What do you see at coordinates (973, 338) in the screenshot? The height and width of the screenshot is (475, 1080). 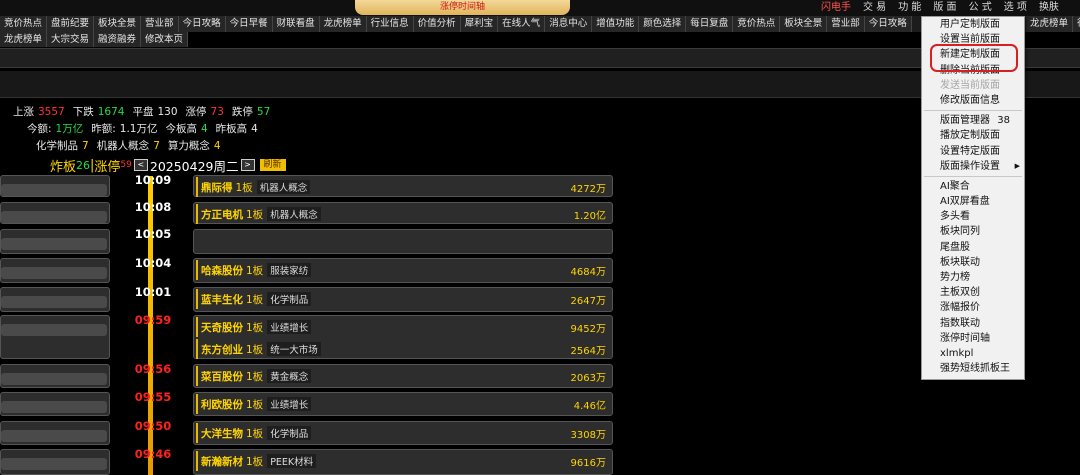 I see `menu-item: 涨停时间轴` at bounding box center [973, 338].